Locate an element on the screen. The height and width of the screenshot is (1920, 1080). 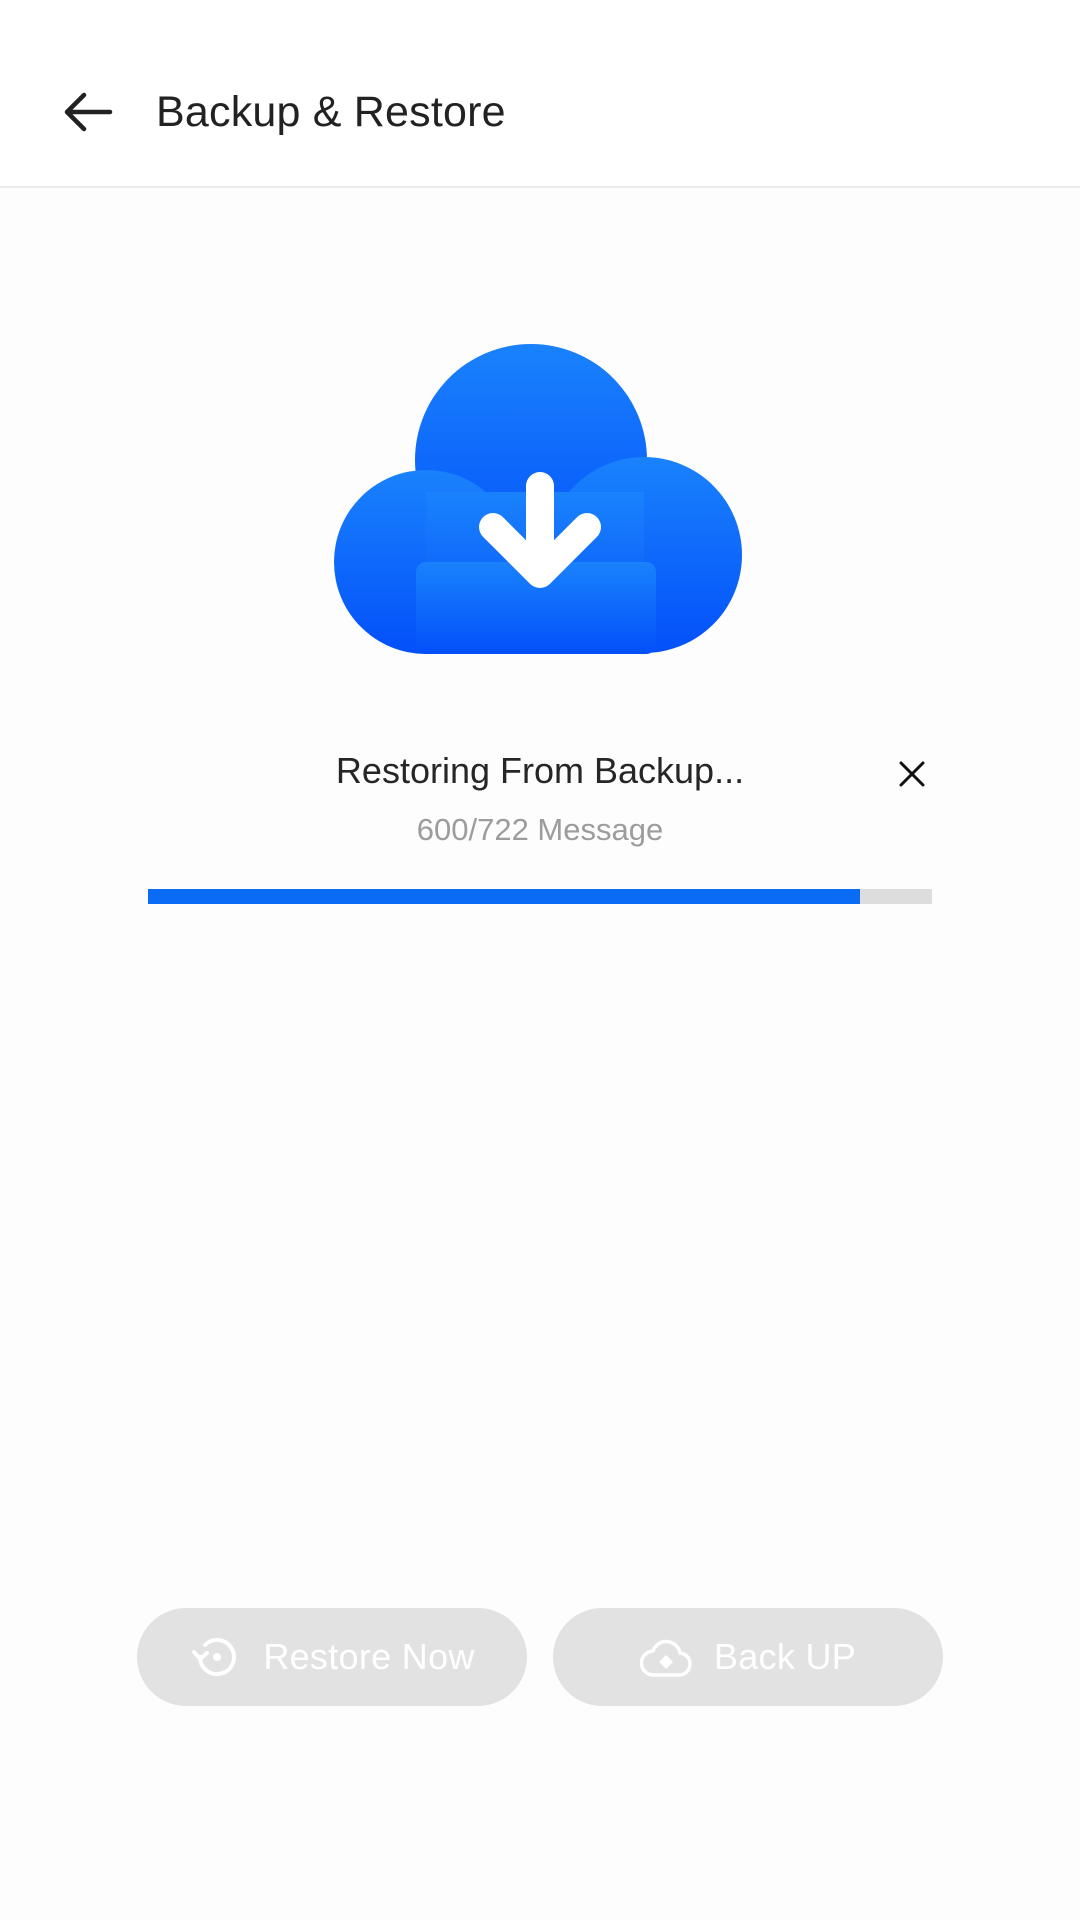
restore-now-label: Restore Now is located at coordinates (369, 1656).